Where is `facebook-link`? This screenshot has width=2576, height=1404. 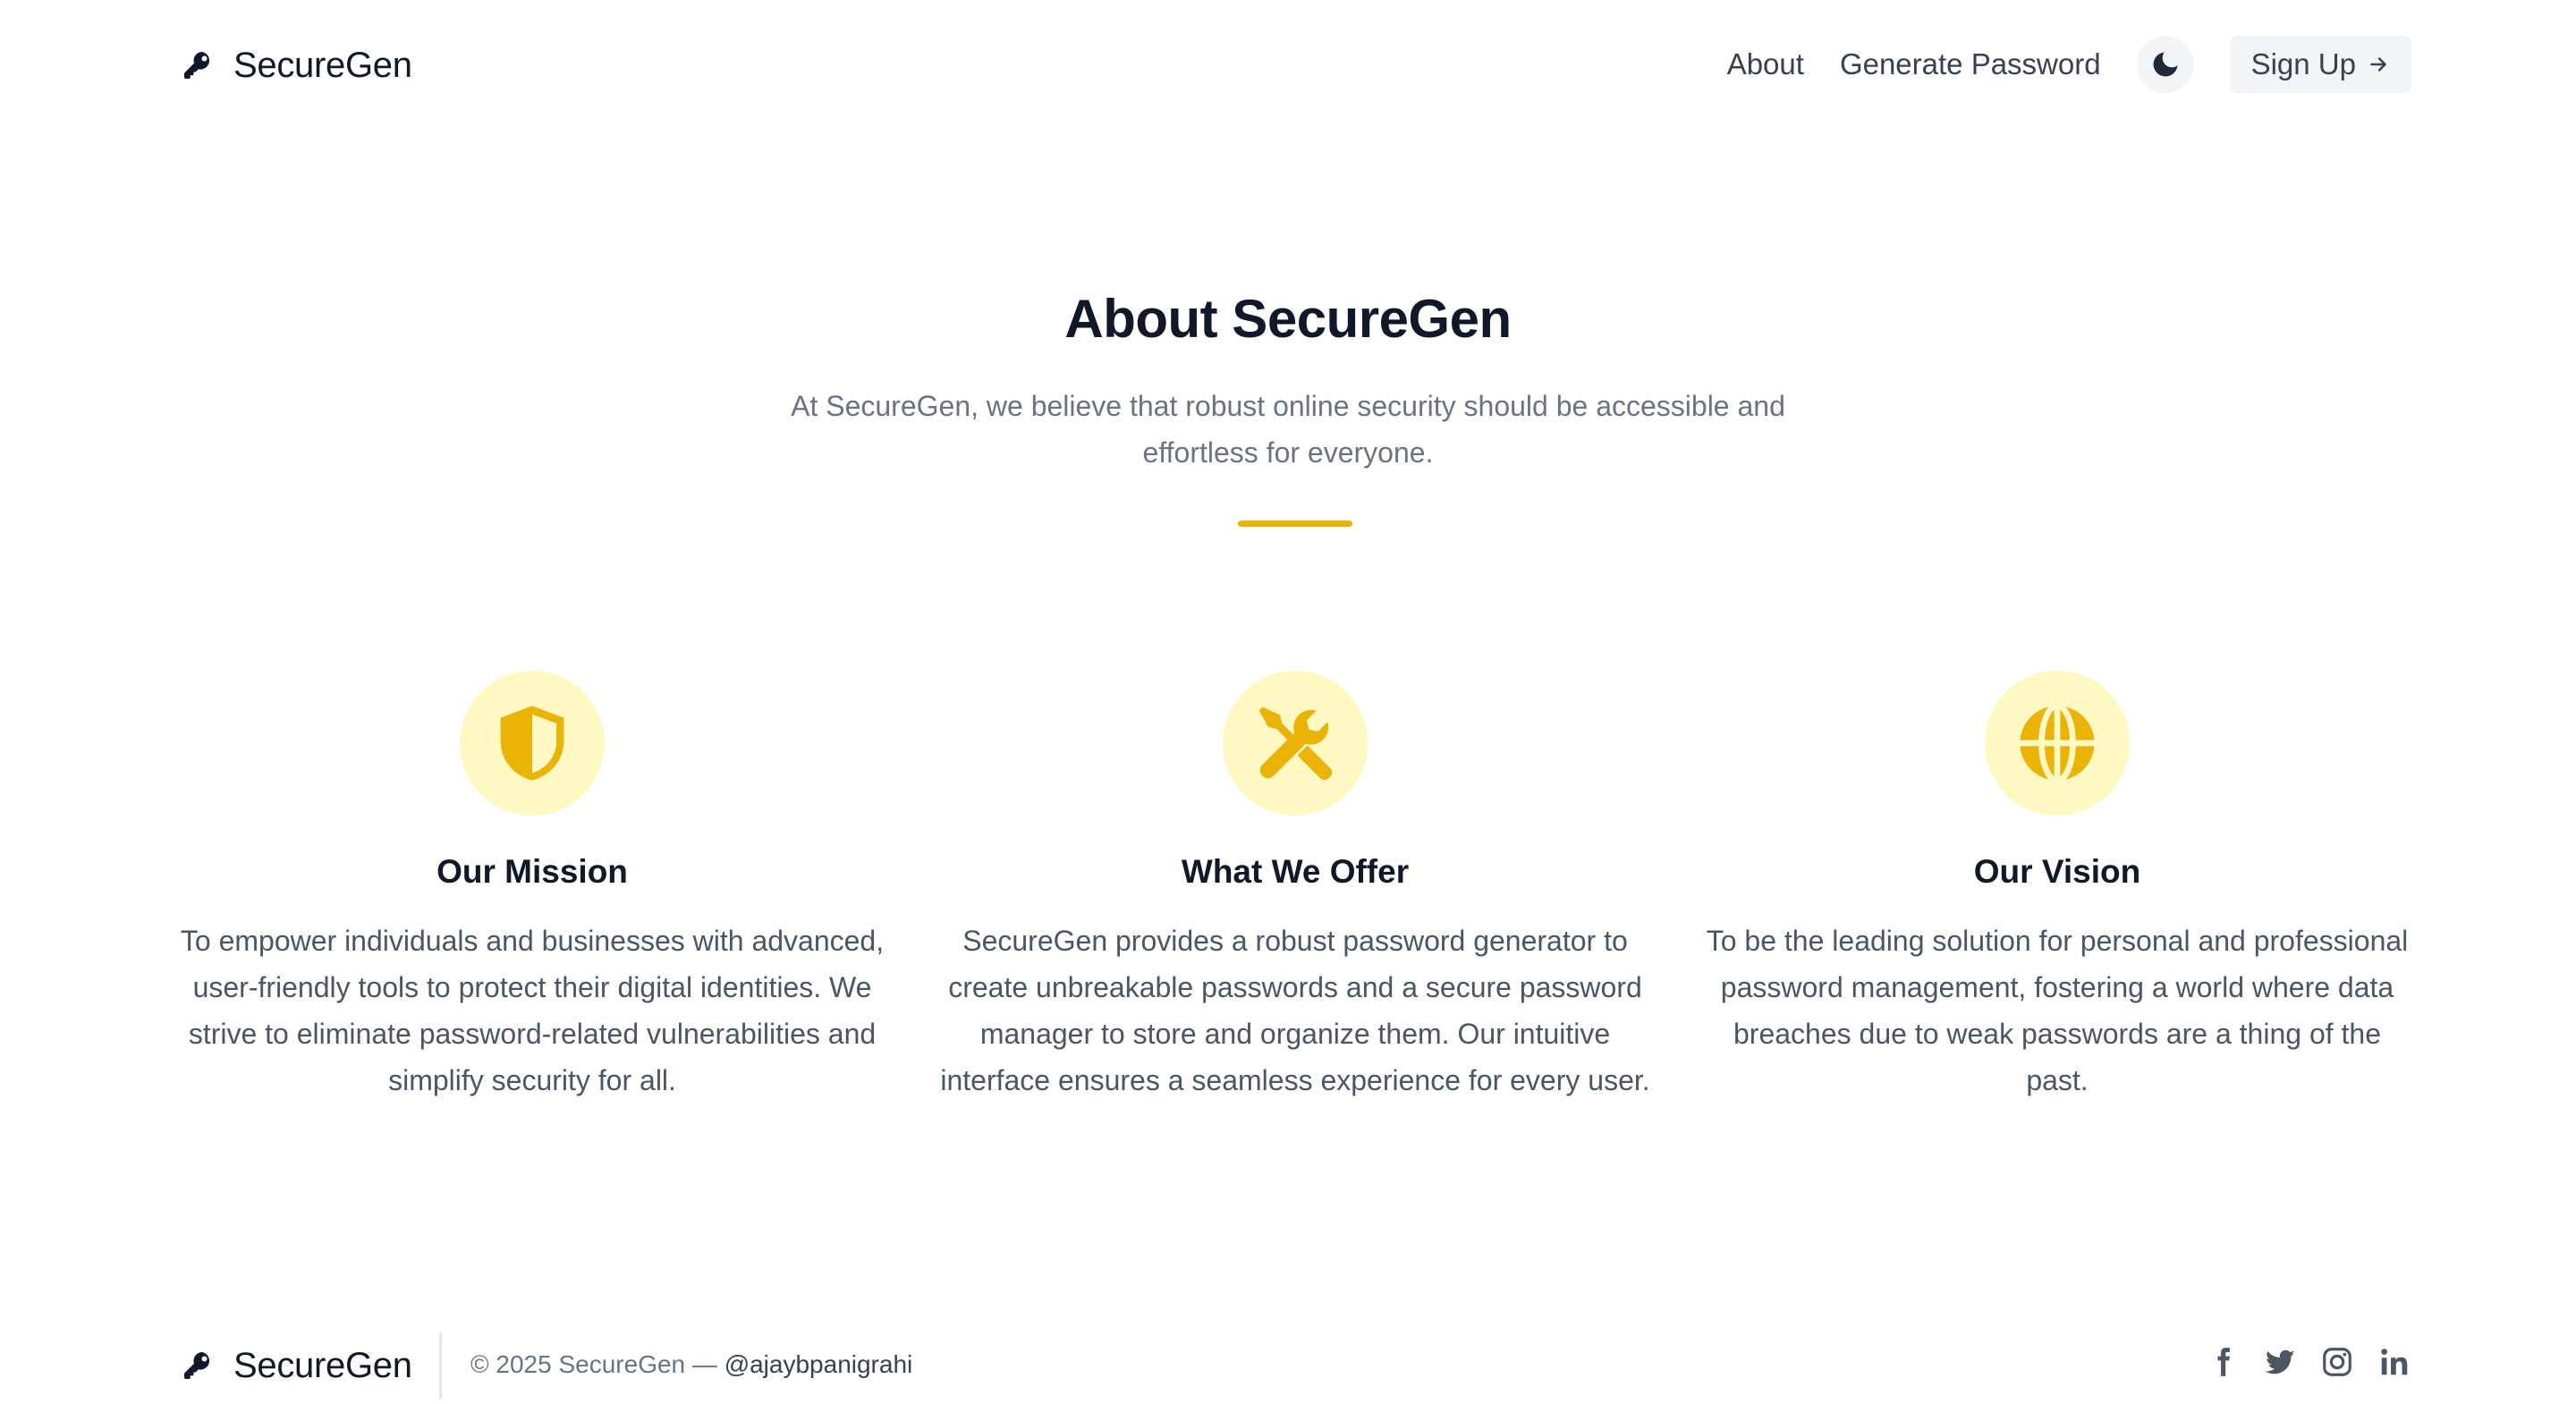
facebook-link is located at coordinates (2223, 1362).